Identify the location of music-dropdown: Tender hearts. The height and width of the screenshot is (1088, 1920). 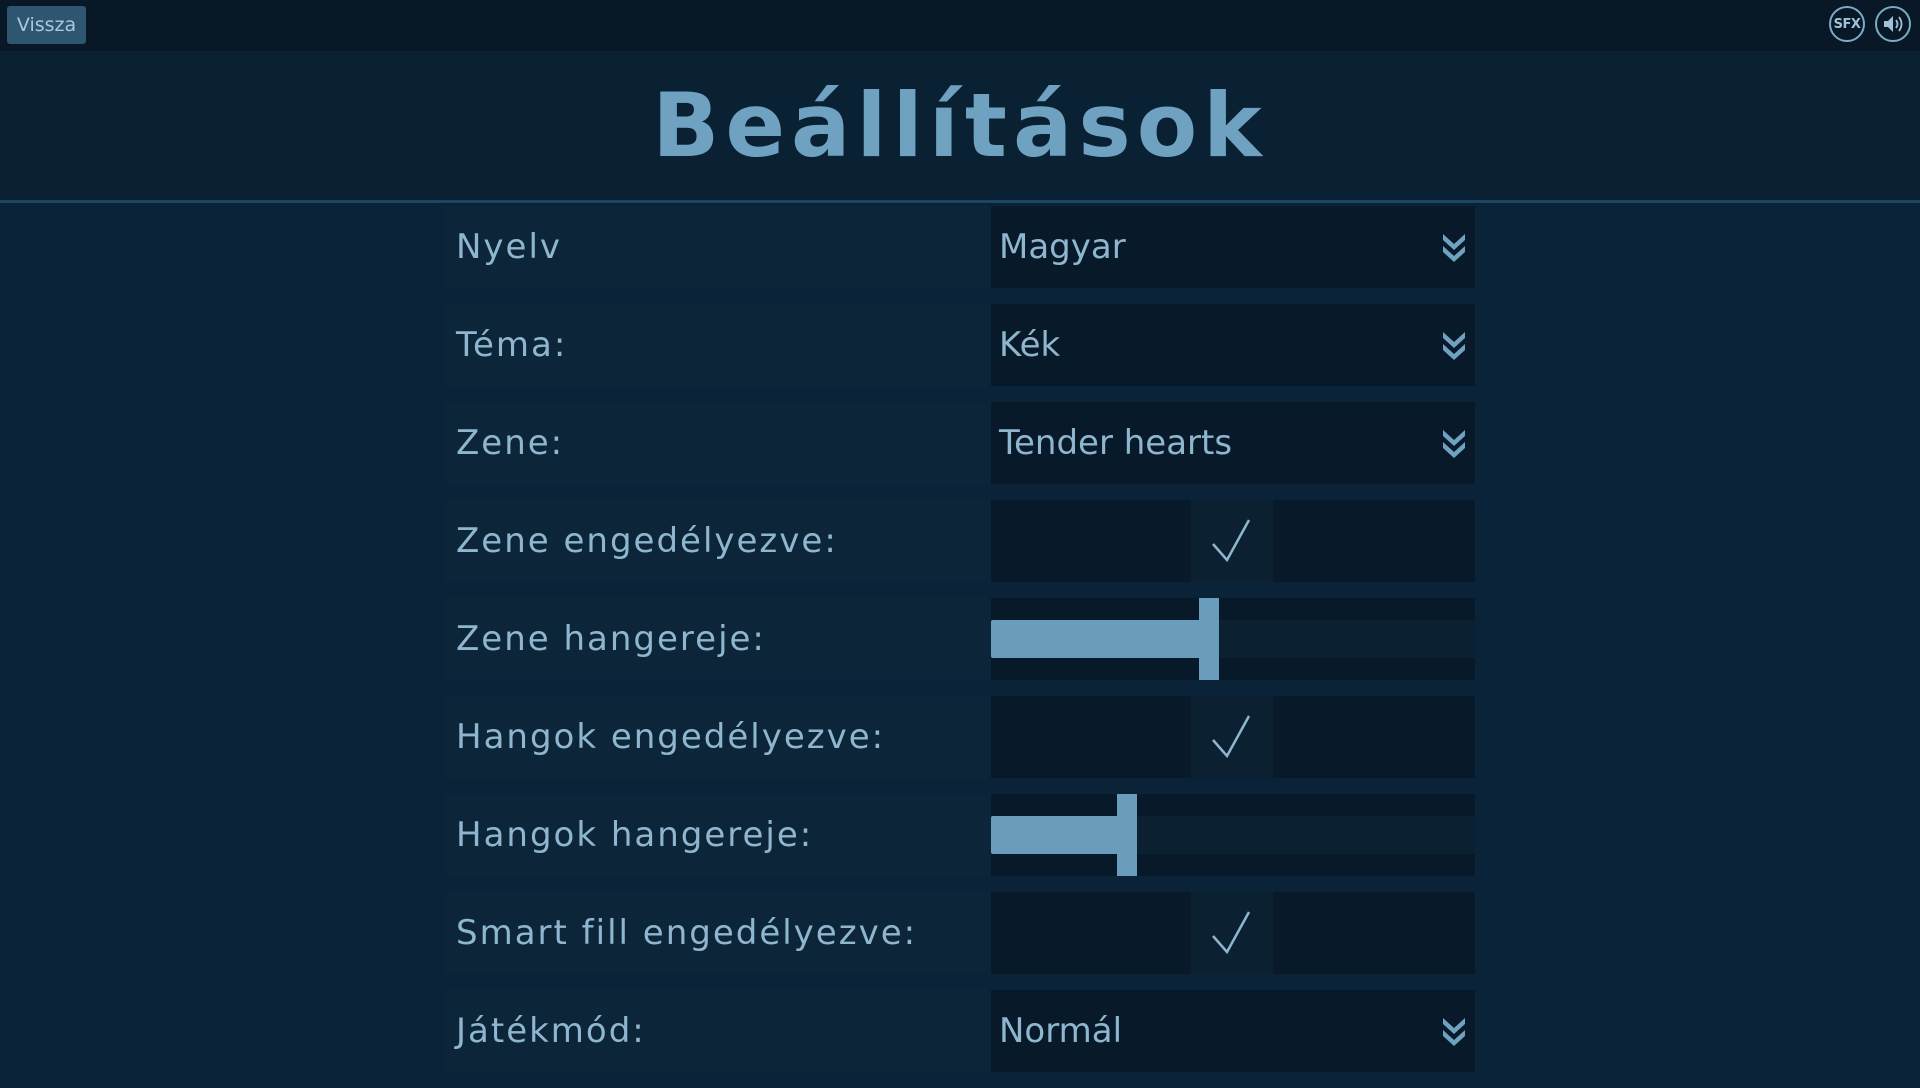
(1233, 443).